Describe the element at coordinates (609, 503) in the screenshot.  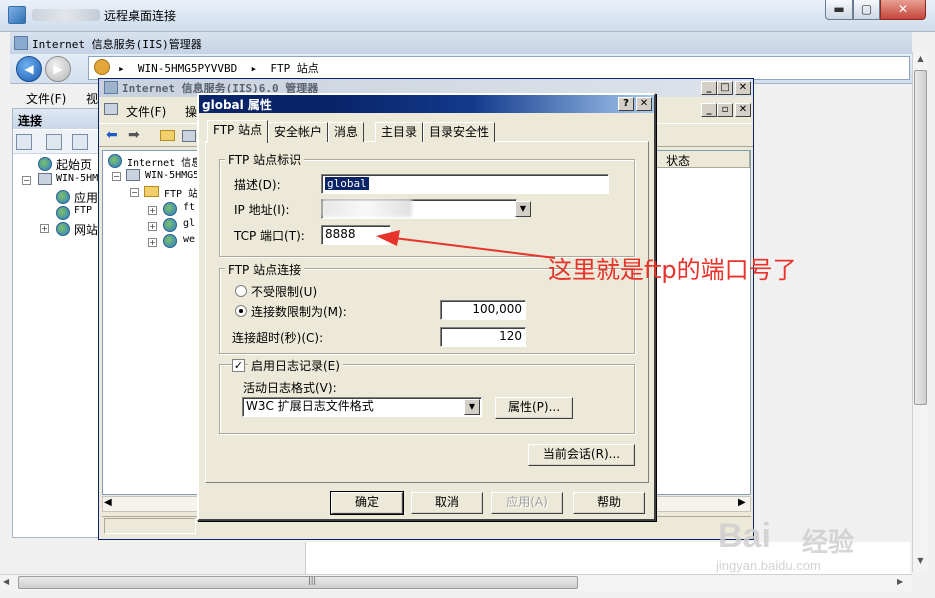
I see `help-button: 帮助` at that location.